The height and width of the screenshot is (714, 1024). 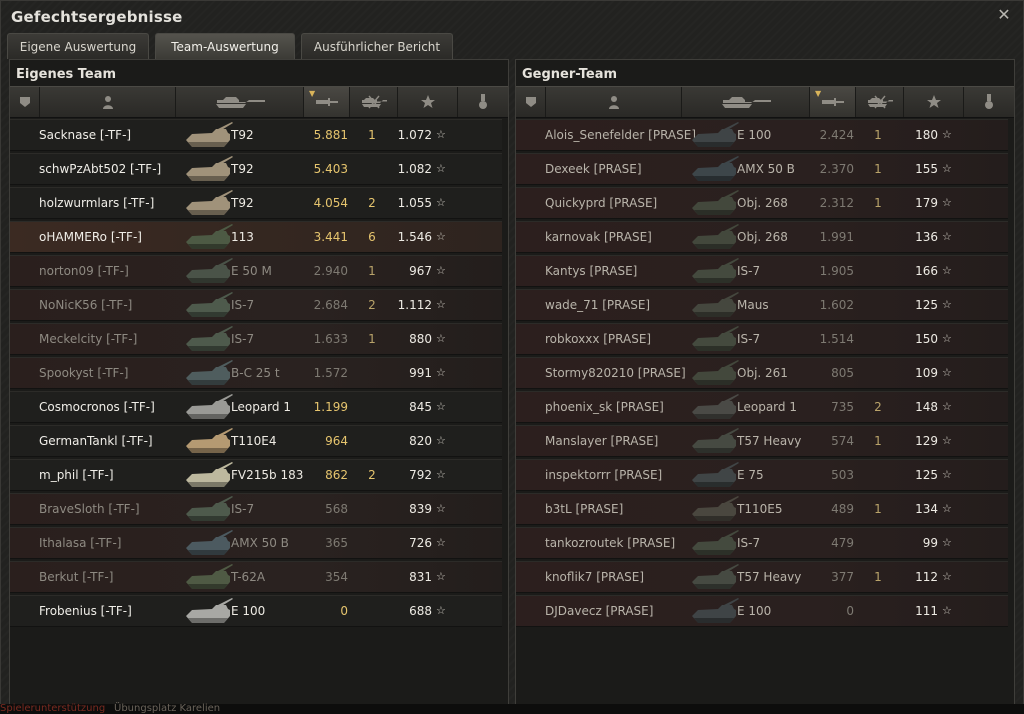 What do you see at coordinates (762, 305) in the screenshot?
I see `table-row: wade_71 [PRASE] Maus 1.602 125 ☆` at bounding box center [762, 305].